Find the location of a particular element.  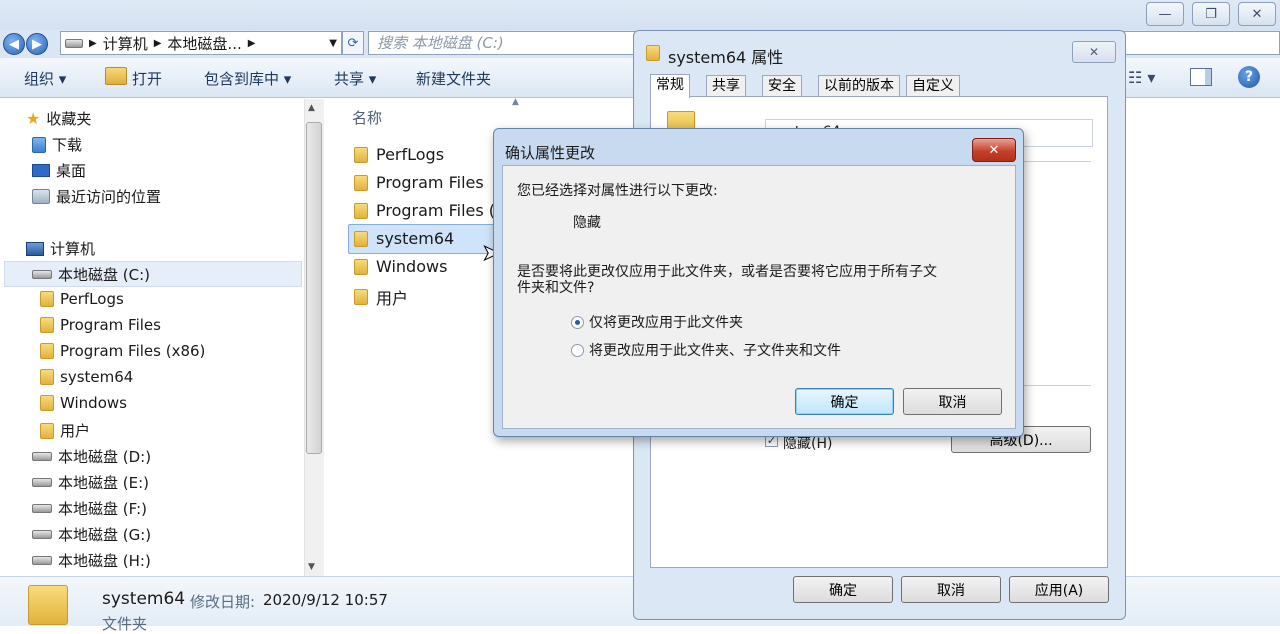

tree-item-label: PerfLogs is located at coordinates (92, 299).